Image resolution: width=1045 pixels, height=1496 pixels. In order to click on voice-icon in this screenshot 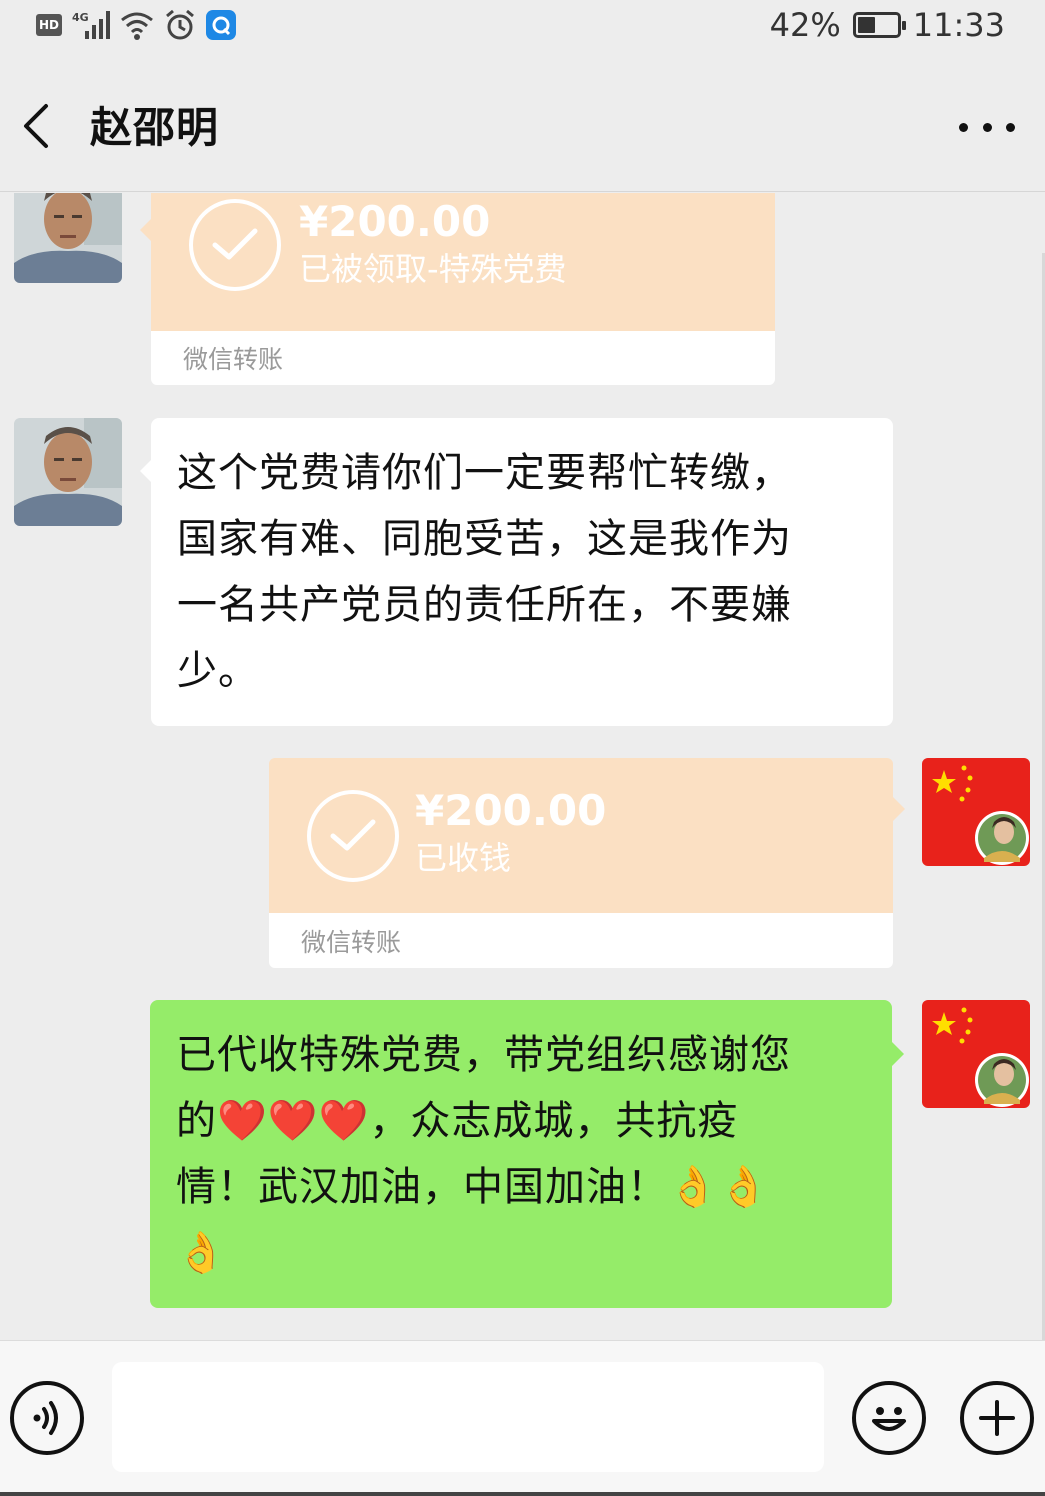, I will do `click(45, 1418)`.